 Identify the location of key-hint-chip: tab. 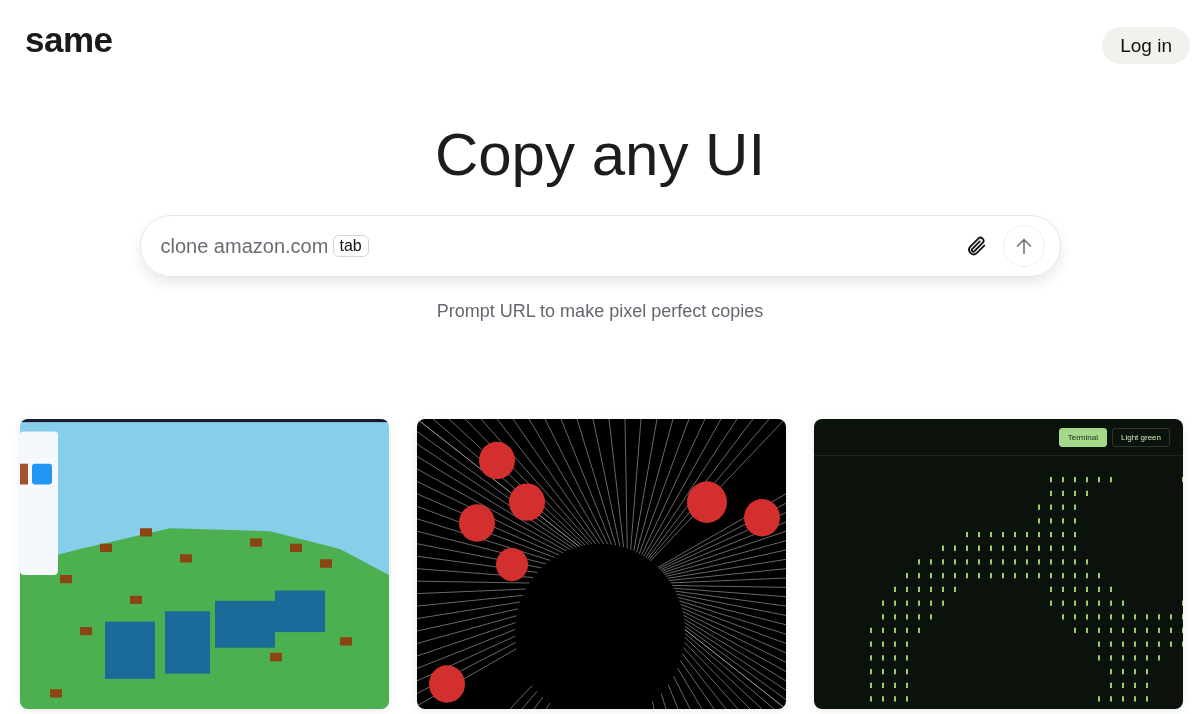
(350, 246).